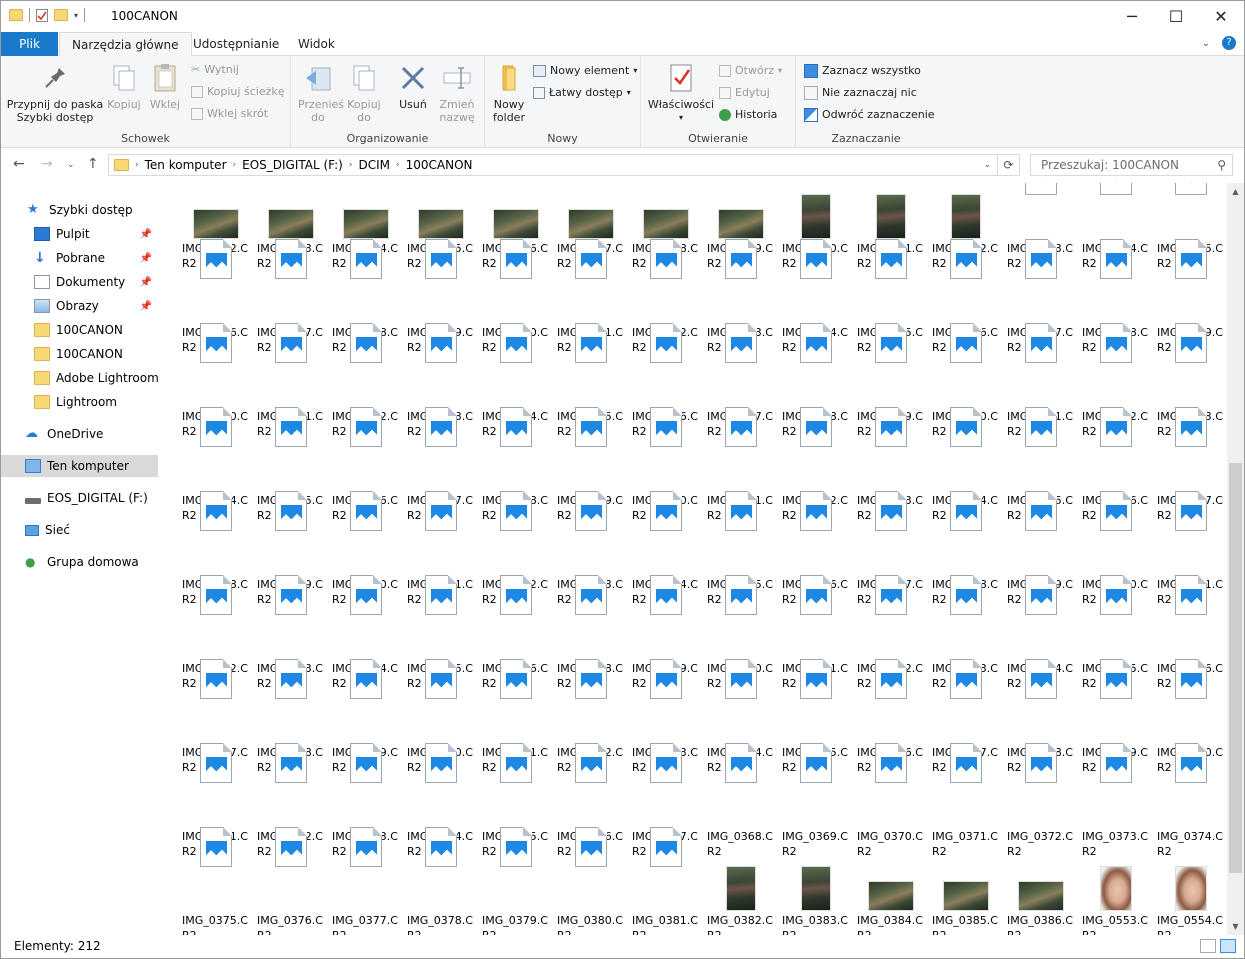 This screenshot has height=959, width=1245. Describe the element at coordinates (1235, 191) in the screenshot. I see `scroll-up-arrow-icon: ▲` at that location.